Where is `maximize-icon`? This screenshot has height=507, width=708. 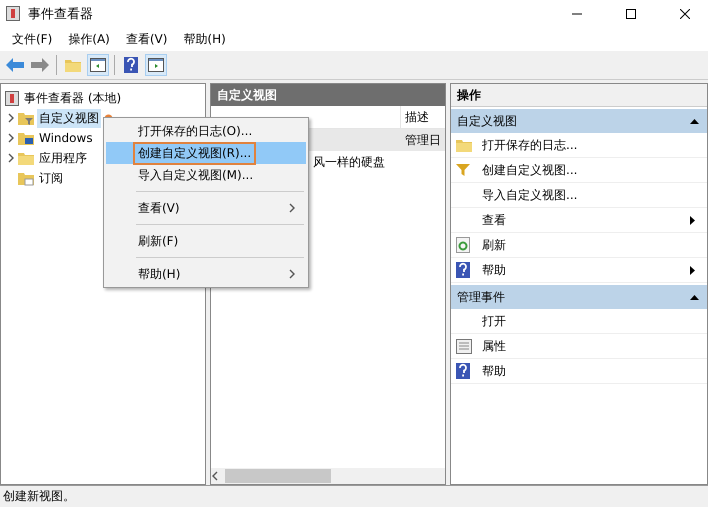 maximize-icon is located at coordinates (631, 13).